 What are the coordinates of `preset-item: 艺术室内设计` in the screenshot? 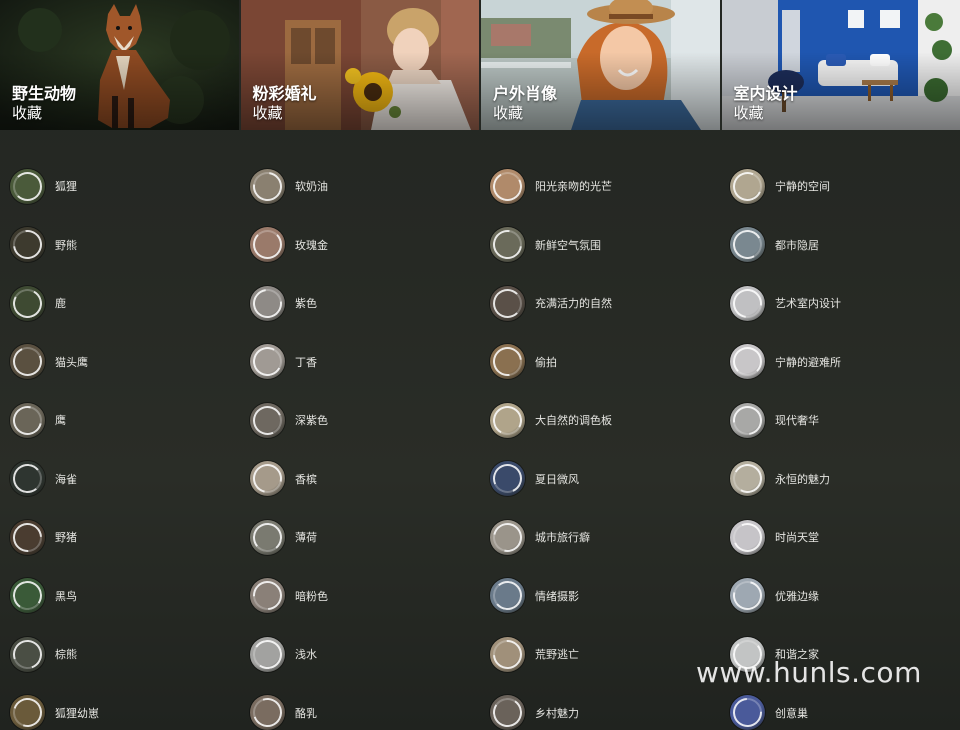 It's located at (842, 303).